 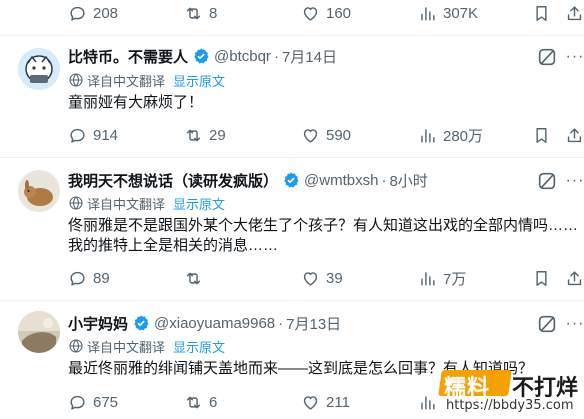 What do you see at coordinates (339, 13) in the screenshot?
I see `like-count: 160` at bounding box center [339, 13].